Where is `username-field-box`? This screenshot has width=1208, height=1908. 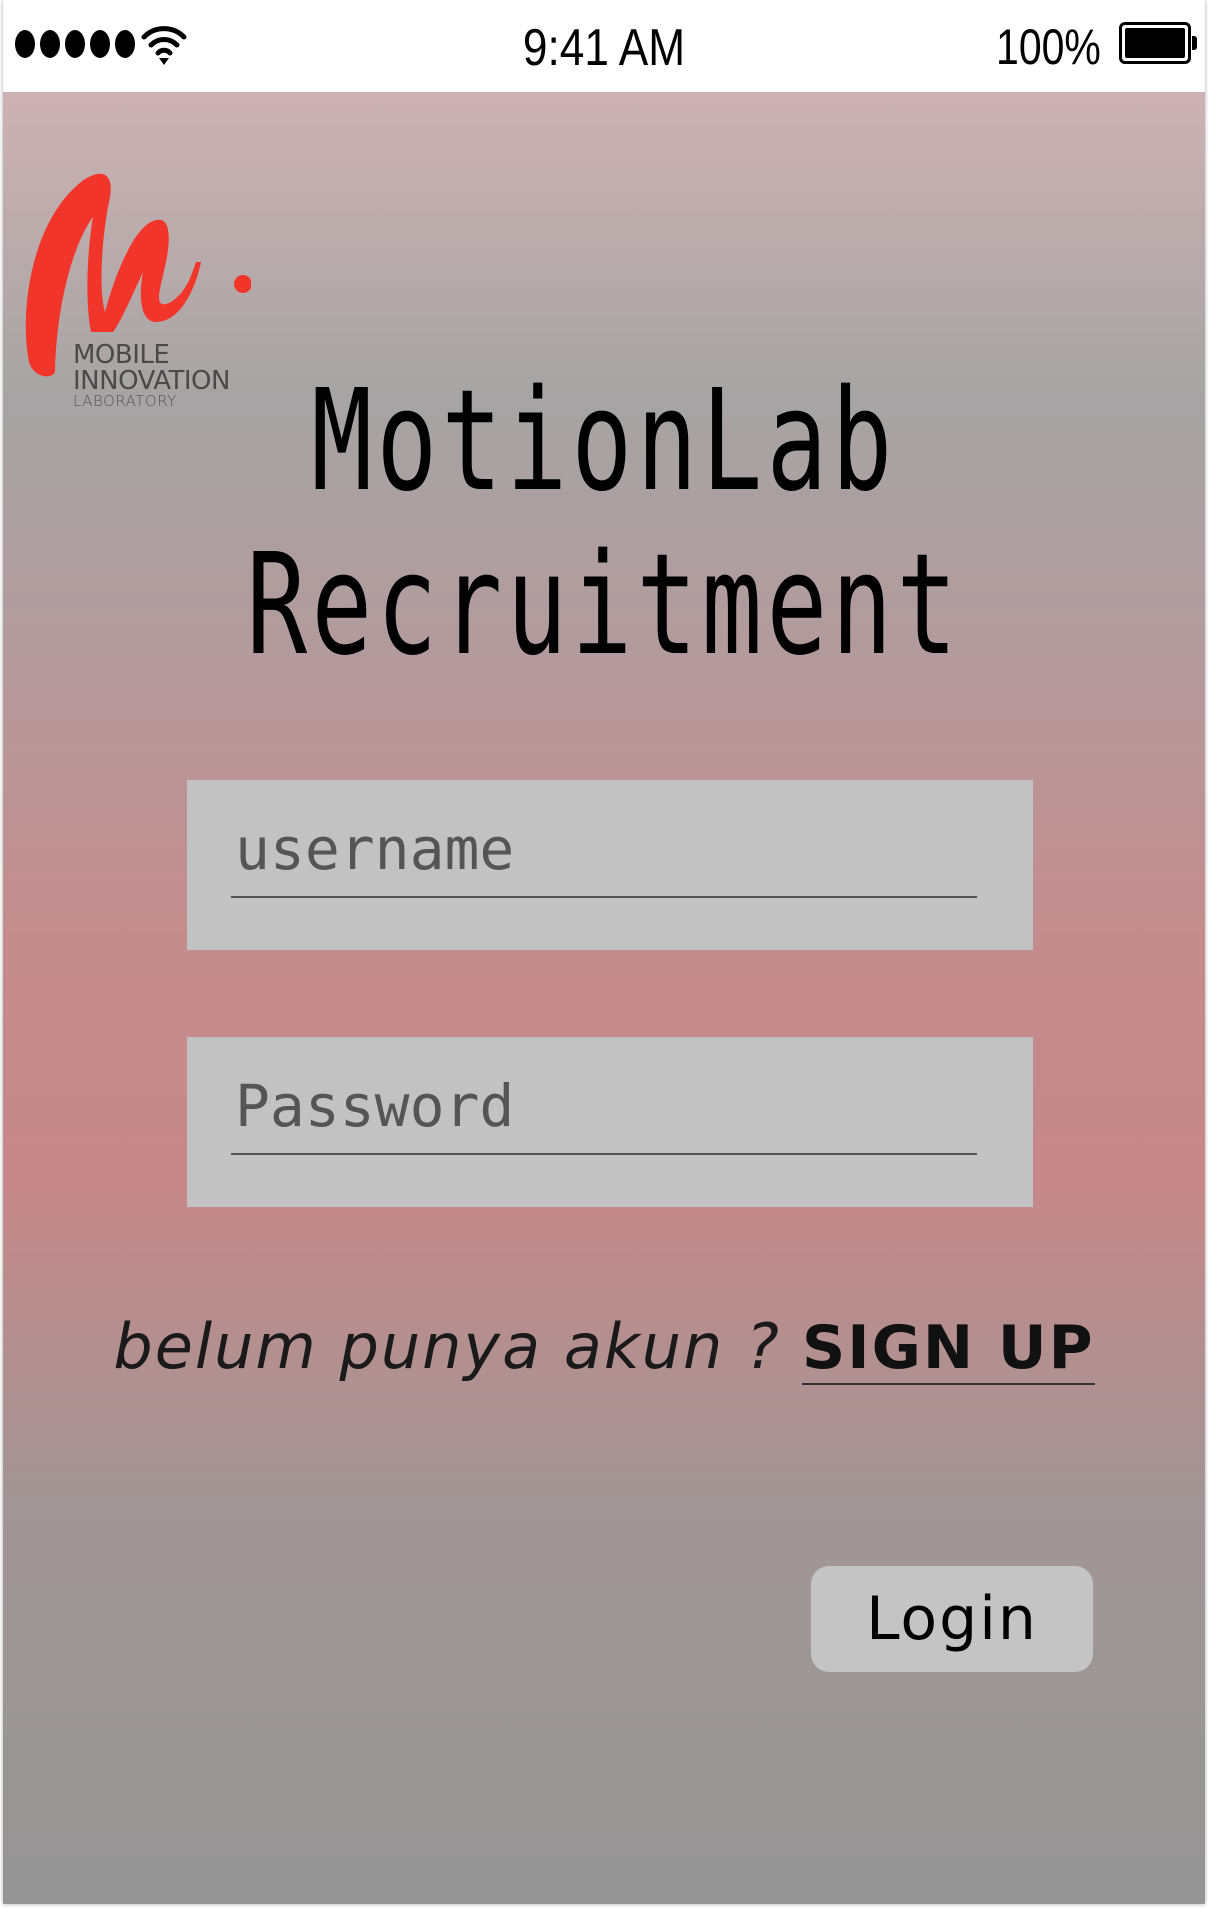
username-field-box is located at coordinates (610, 865).